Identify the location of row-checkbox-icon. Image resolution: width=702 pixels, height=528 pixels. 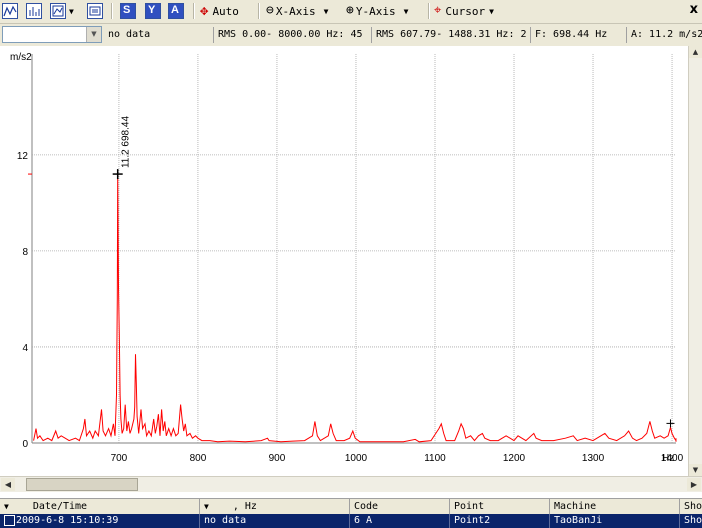
(9, 520).